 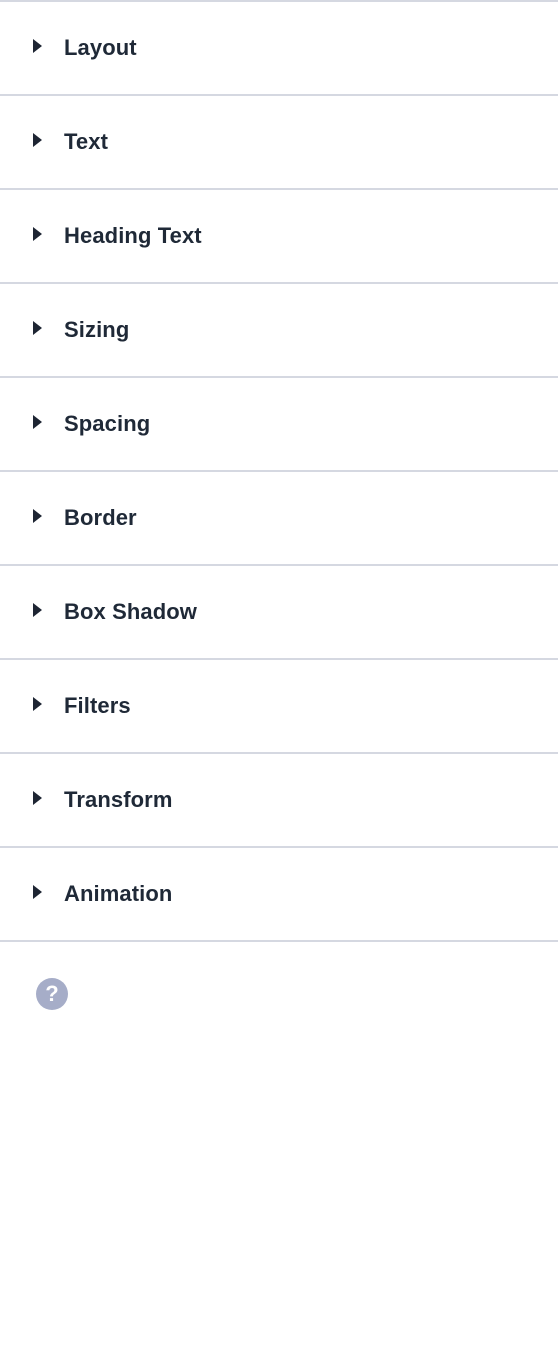 What do you see at coordinates (133, 235) in the screenshot?
I see `section-label: Heading Text` at bounding box center [133, 235].